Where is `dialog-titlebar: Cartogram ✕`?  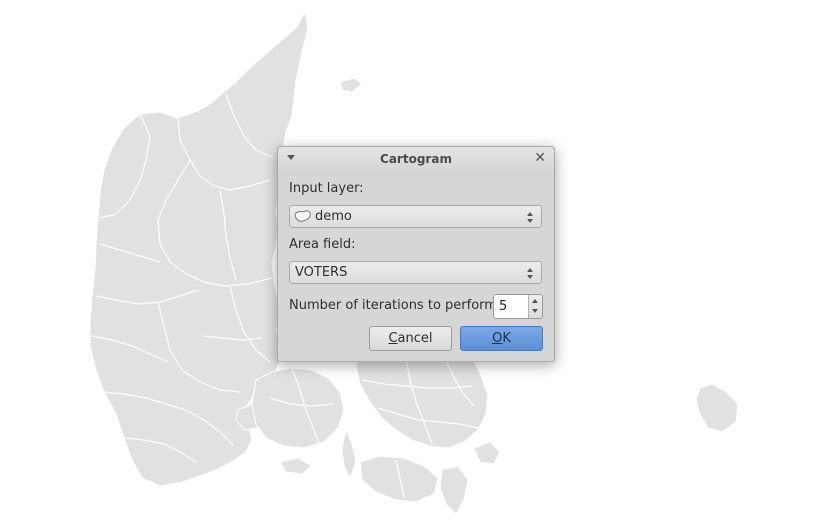 dialog-titlebar: Cartogram ✕ is located at coordinates (416, 159).